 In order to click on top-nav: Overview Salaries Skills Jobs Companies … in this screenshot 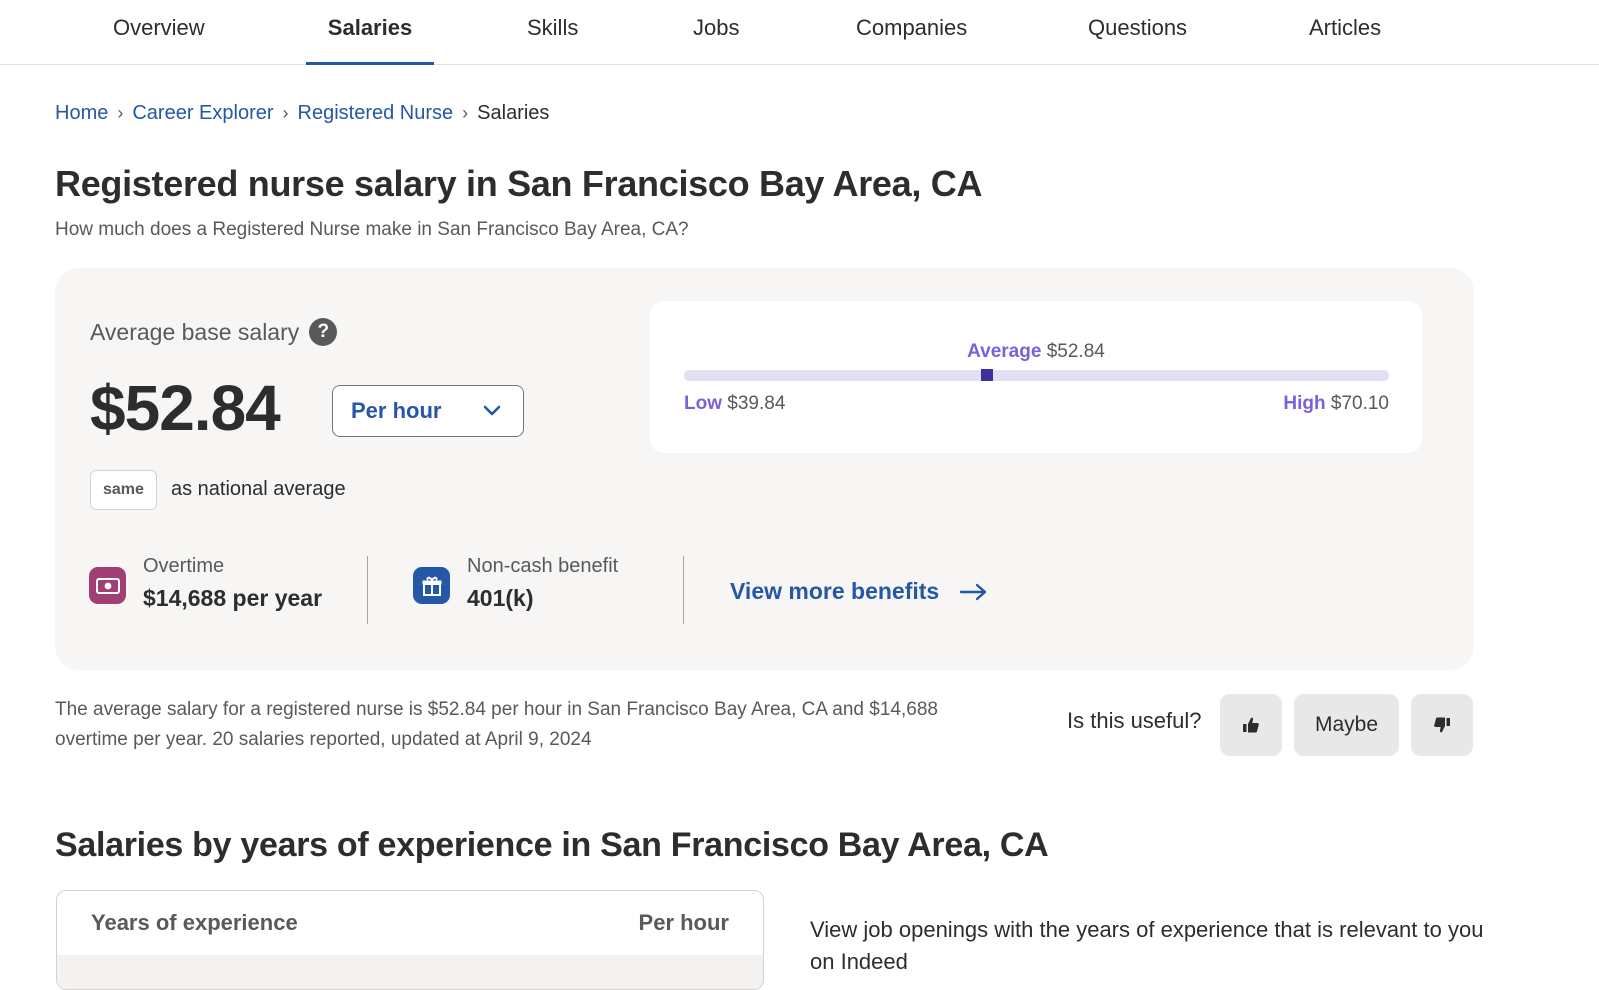, I will do `click(799, 32)`.